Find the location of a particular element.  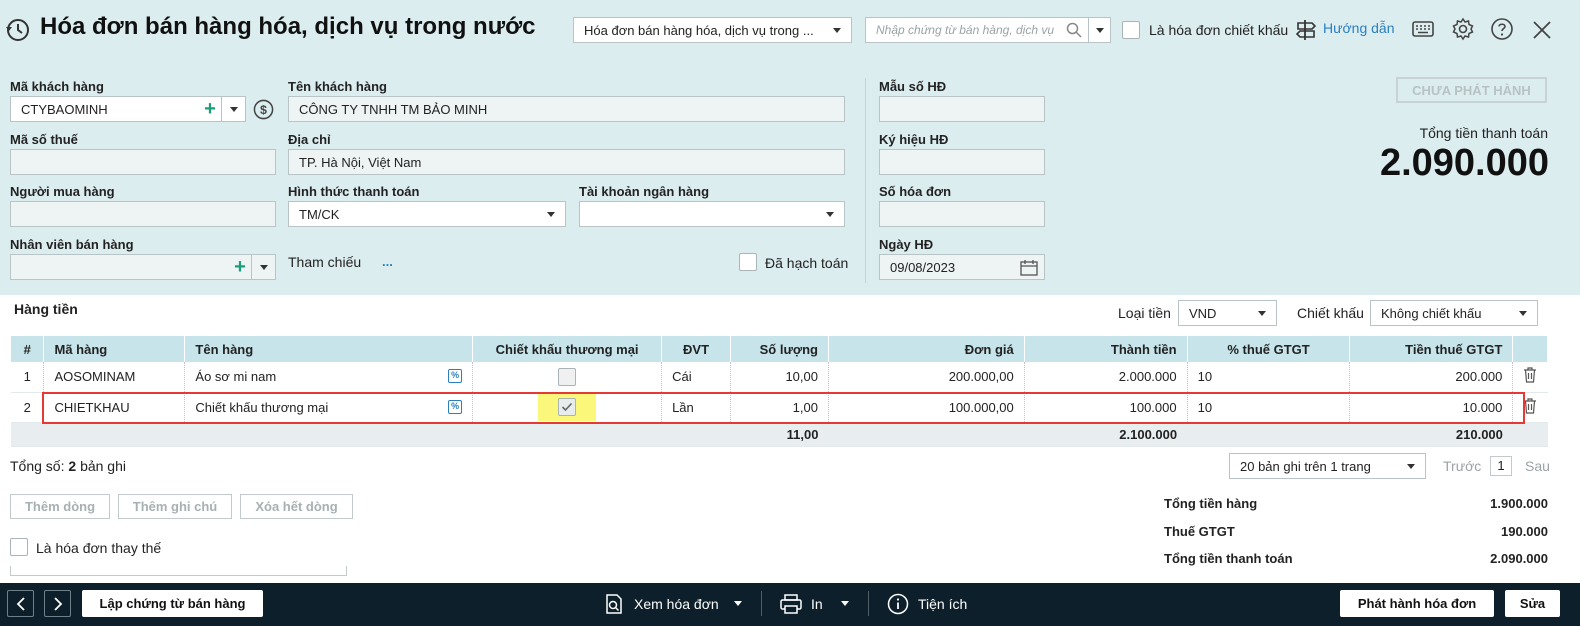

page-size-select: 20 bản ghi trên 1 trang is located at coordinates (1327, 466).